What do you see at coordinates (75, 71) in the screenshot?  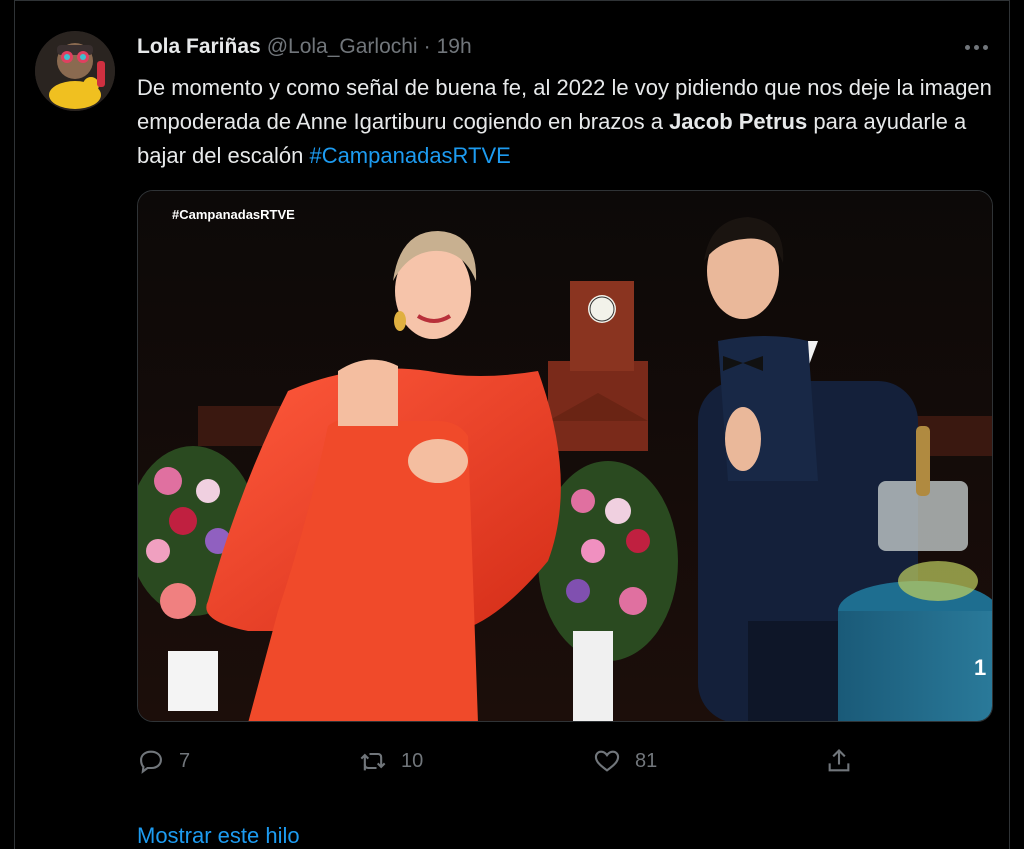 I see `avatar` at bounding box center [75, 71].